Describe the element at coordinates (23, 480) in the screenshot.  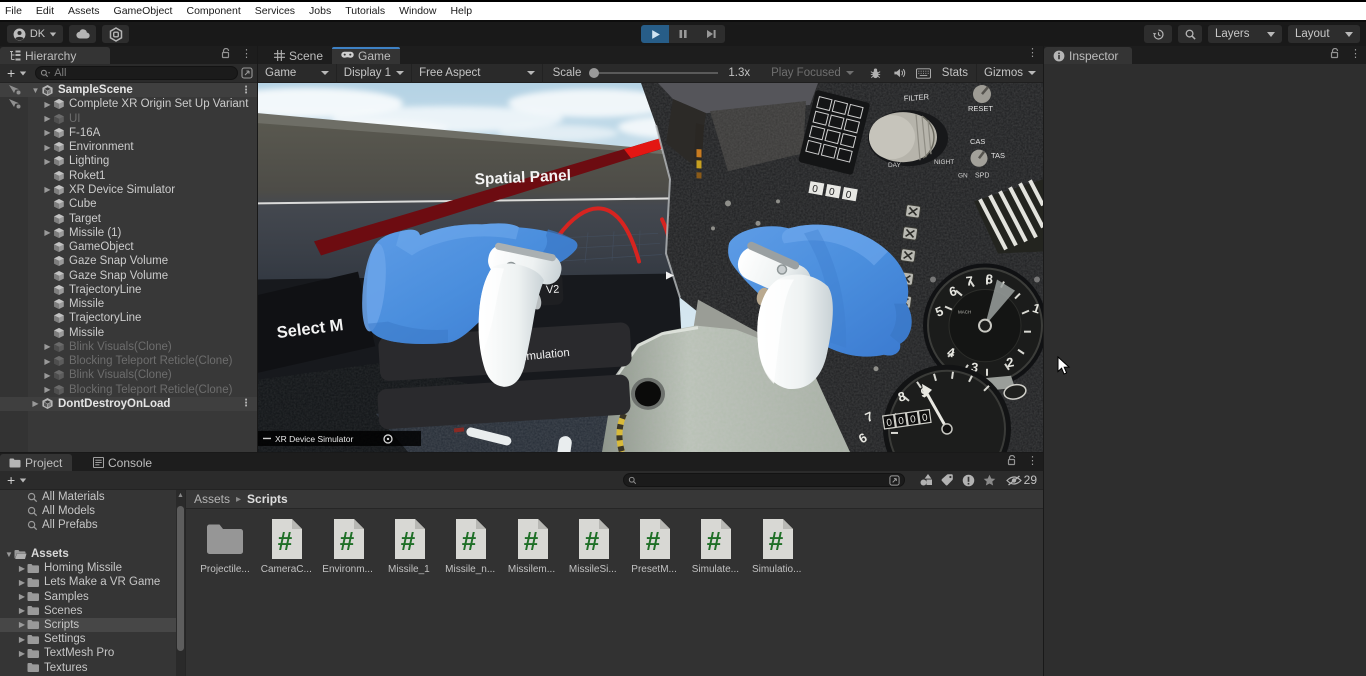
I see `project-add-caret-icon` at that location.